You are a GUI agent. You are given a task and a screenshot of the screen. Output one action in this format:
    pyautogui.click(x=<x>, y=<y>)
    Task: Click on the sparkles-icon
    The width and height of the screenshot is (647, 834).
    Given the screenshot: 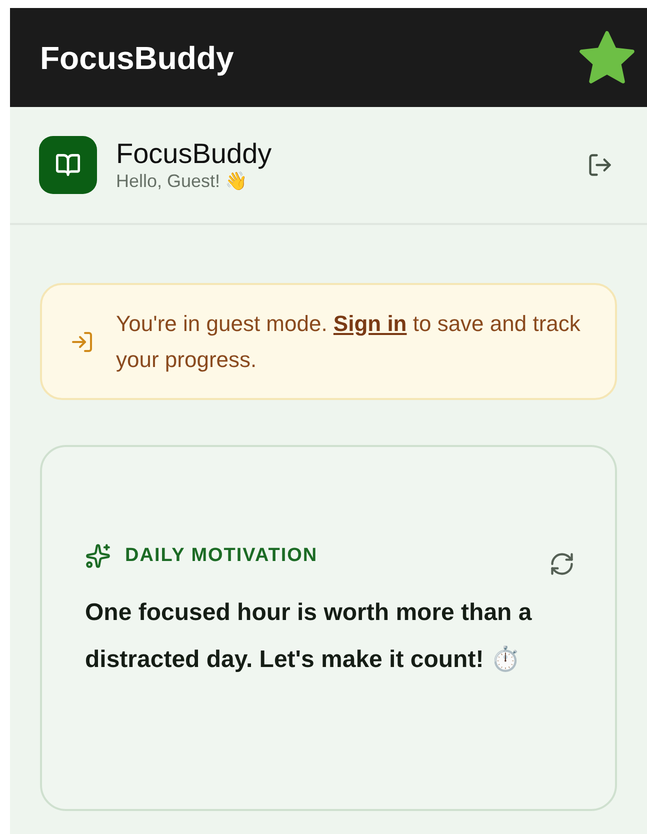 What is the action you would take?
    pyautogui.click(x=98, y=556)
    